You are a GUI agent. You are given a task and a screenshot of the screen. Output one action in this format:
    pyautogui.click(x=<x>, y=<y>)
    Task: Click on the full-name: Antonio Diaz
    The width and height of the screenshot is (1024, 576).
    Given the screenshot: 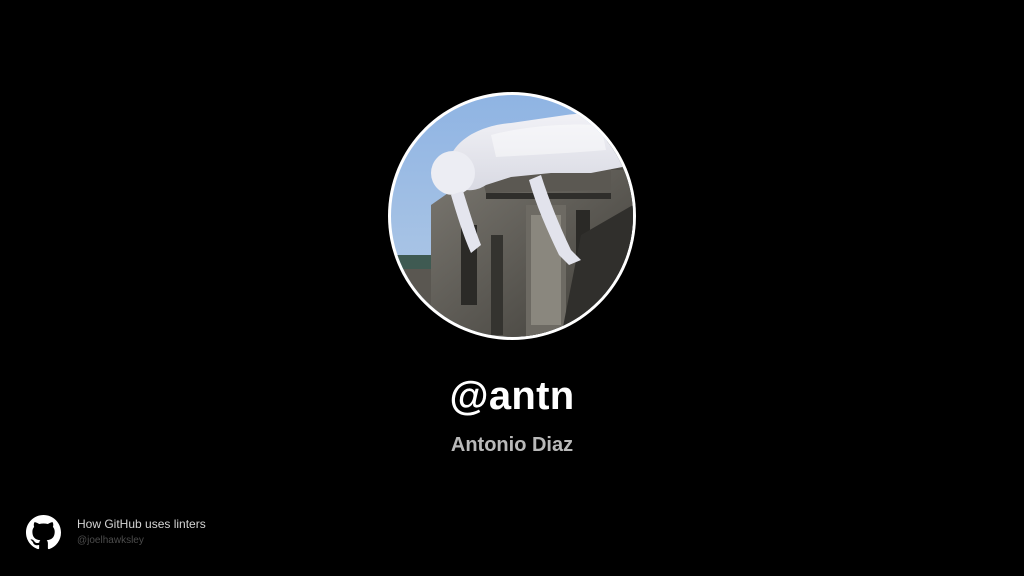 What is the action you would take?
    pyautogui.click(x=512, y=445)
    